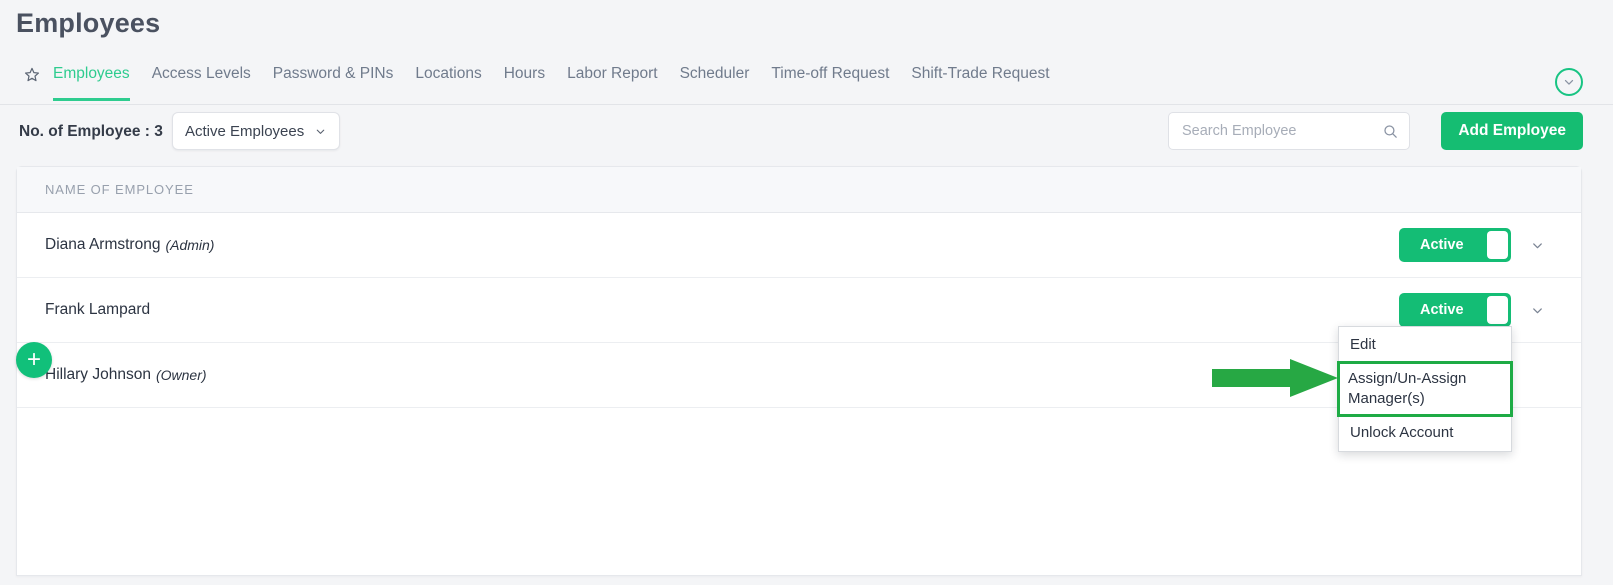  What do you see at coordinates (91, 81) in the screenshot?
I see `tab-employees: Employees` at bounding box center [91, 81].